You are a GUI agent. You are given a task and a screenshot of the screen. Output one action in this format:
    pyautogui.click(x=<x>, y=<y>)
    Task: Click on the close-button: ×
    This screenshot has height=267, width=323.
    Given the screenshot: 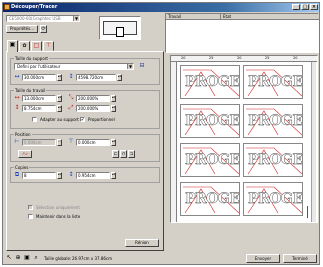 What is the action you would take?
    pyautogui.click(x=314, y=7)
    